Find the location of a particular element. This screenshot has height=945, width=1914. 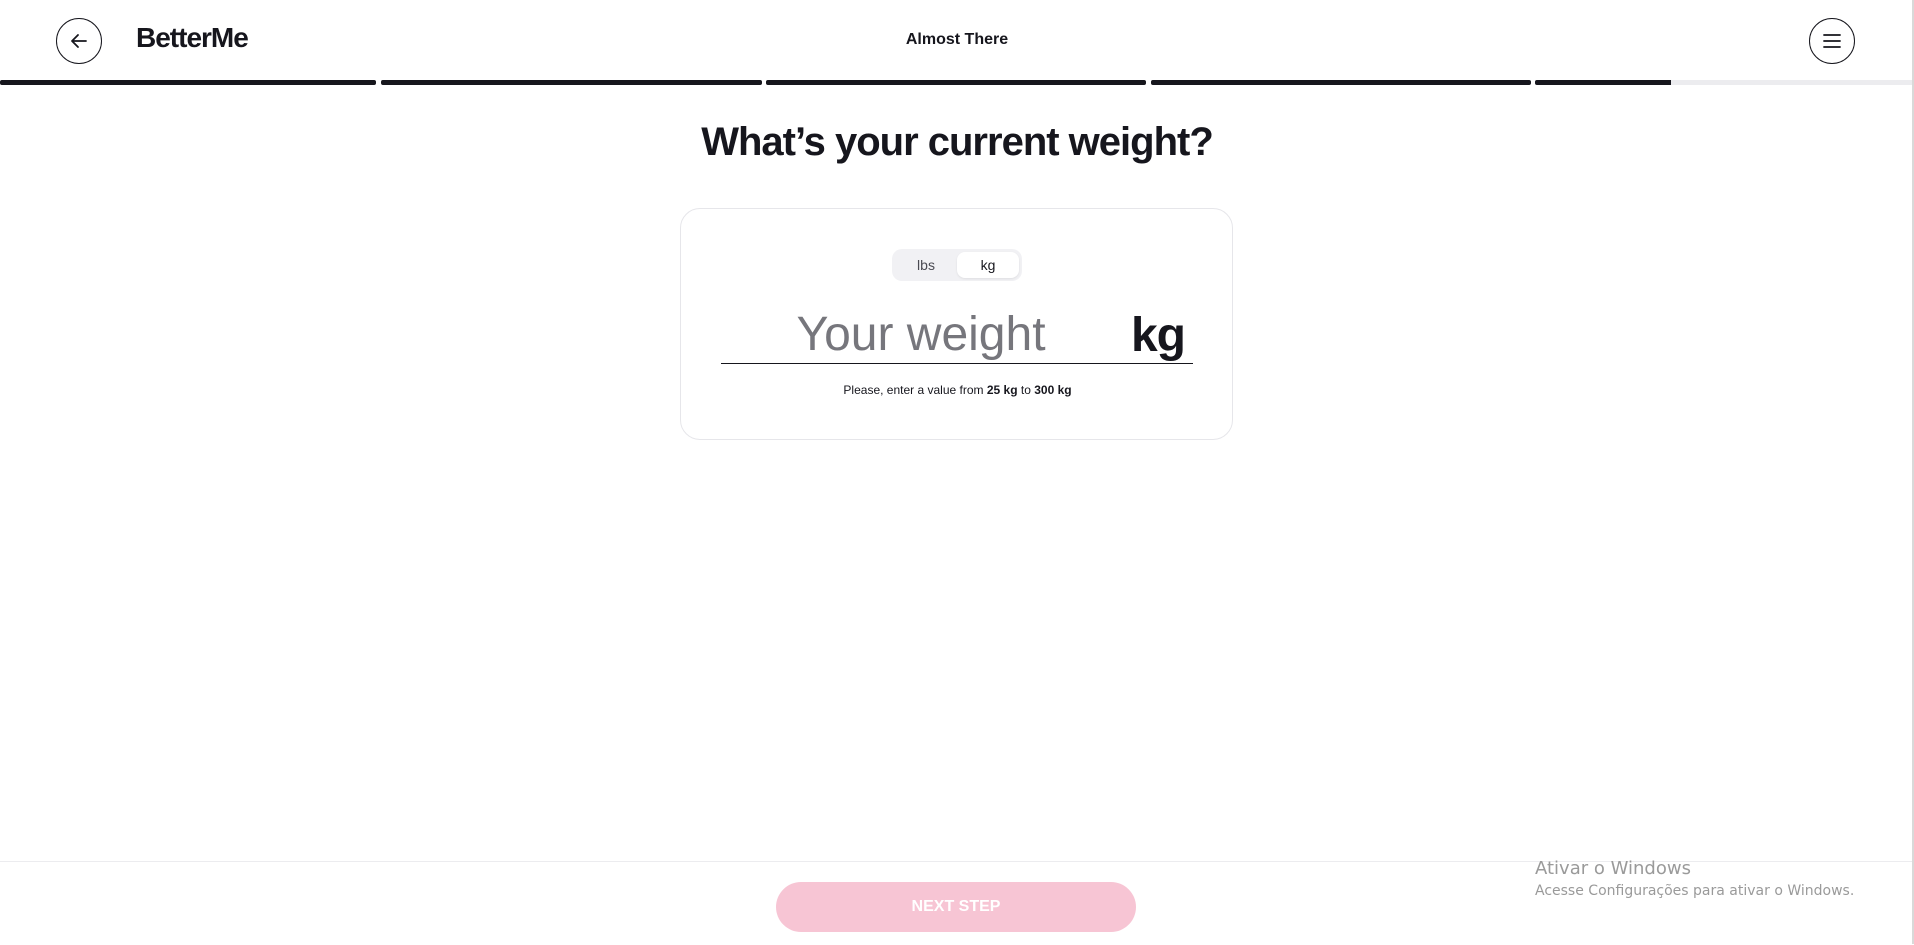

hint-prefix: Please, enter a value from is located at coordinates (915, 390).